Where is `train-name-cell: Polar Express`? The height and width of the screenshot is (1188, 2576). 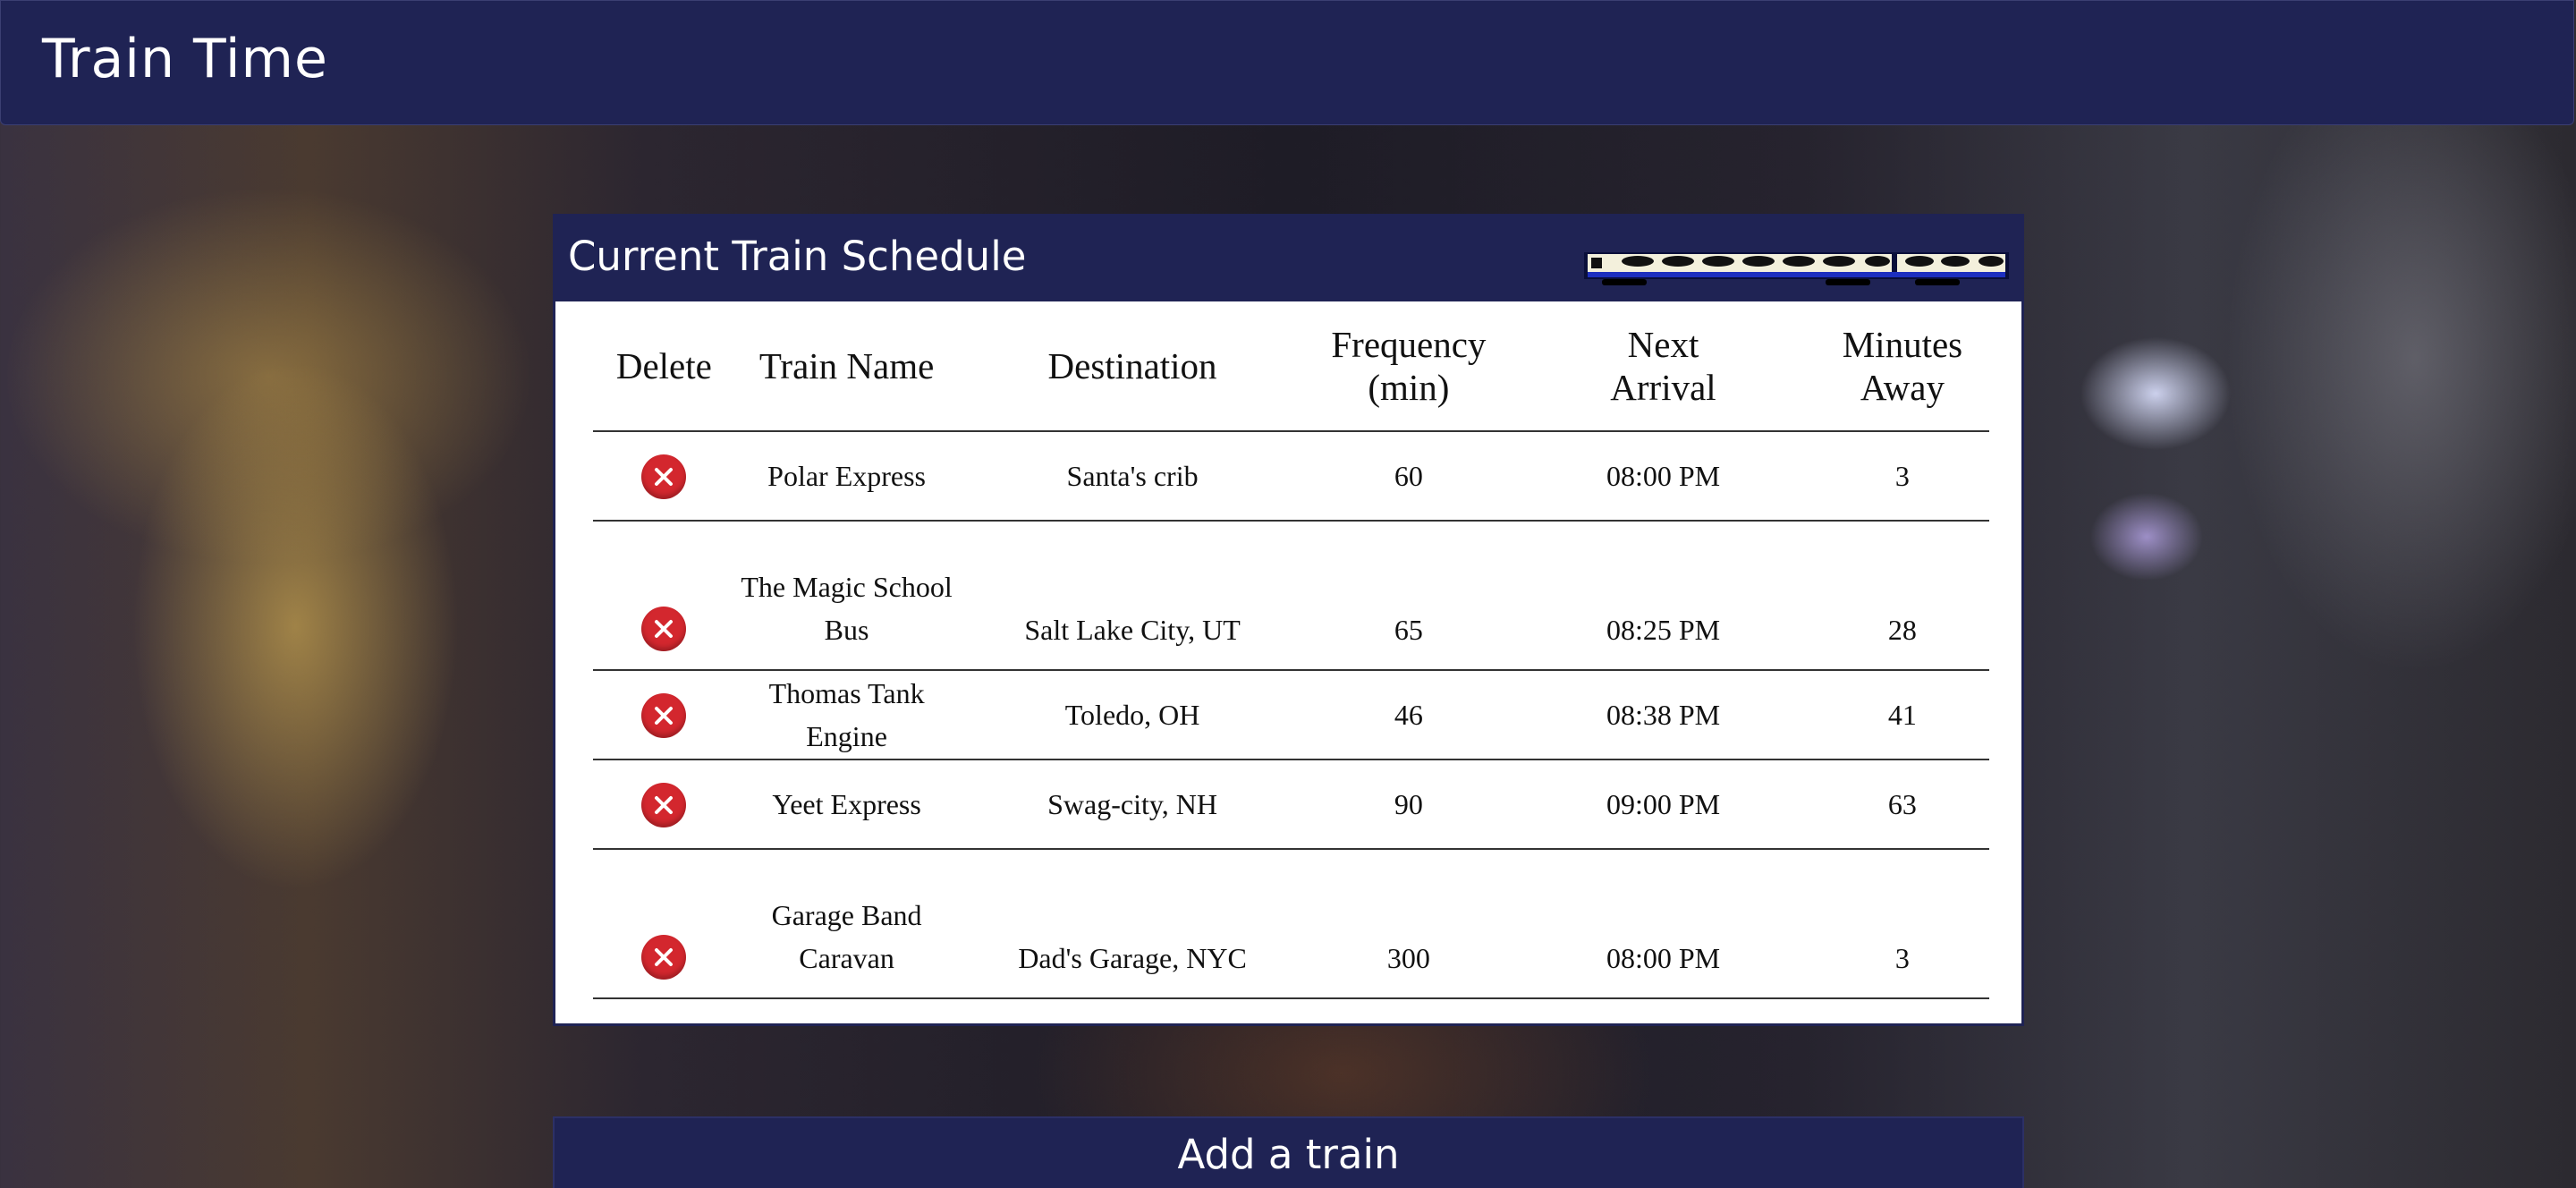 train-name-cell: Polar Express is located at coordinates (846, 476).